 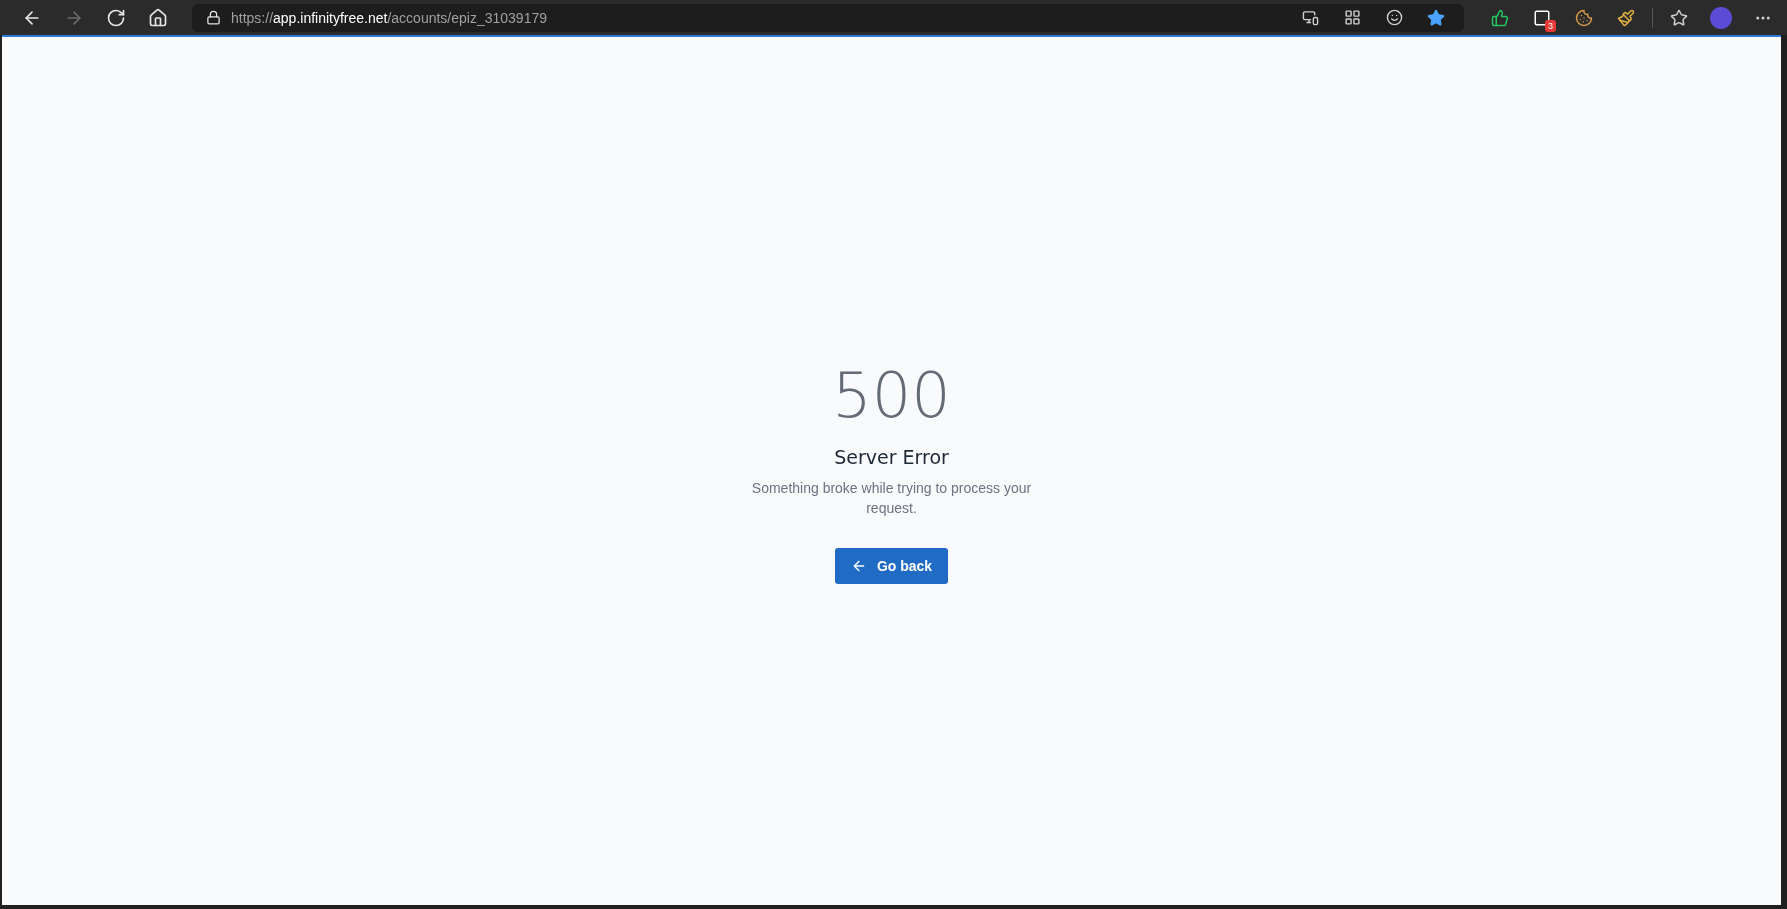 What do you see at coordinates (891, 565) in the screenshot?
I see `go-back-button: Go back` at bounding box center [891, 565].